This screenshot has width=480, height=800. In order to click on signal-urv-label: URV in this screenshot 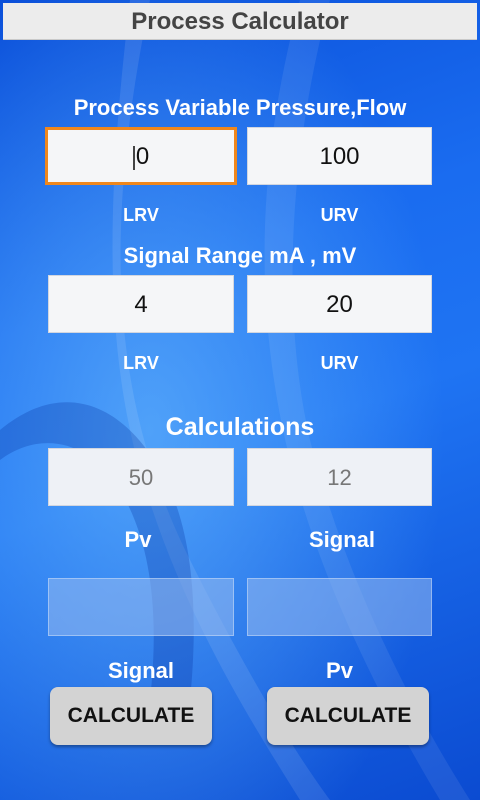, I will do `click(339, 363)`.